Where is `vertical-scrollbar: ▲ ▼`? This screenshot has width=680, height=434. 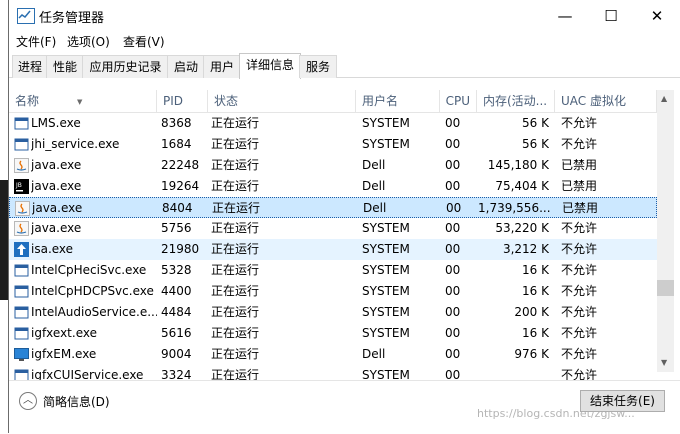
vertical-scrollbar: ▲ ▼ is located at coordinates (665, 231).